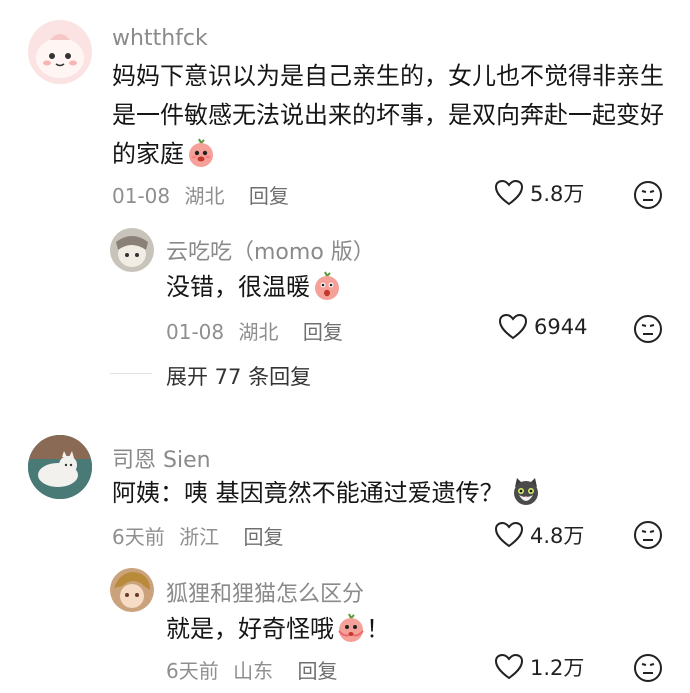 The height and width of the screenshot is (693, 690). What do you see at coordinates (250, 629) in the screenshot?
I see `reply-text-body: 就是，好奇怪哦` at bounding box center [250, 629].